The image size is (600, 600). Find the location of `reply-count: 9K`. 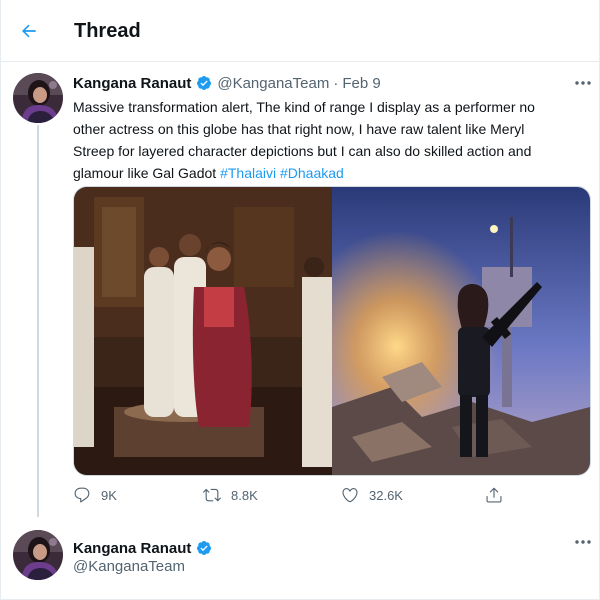

reply-count: 9K is located at coordinates (109, 495).